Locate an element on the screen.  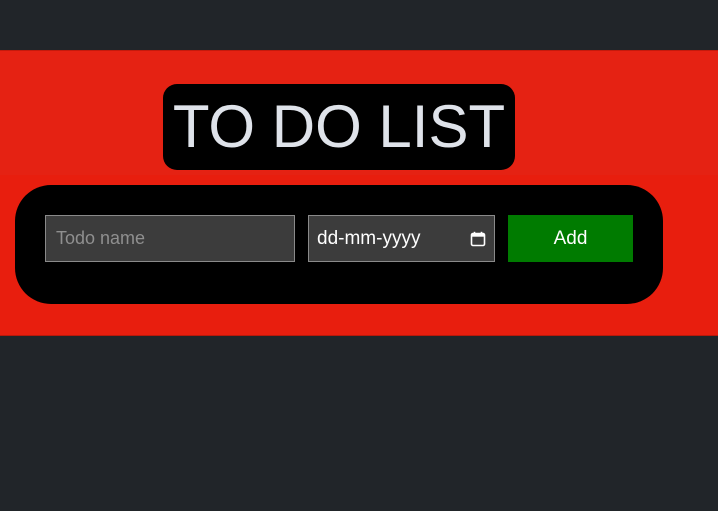
add-button: Add is located at coordinates (570, 238).